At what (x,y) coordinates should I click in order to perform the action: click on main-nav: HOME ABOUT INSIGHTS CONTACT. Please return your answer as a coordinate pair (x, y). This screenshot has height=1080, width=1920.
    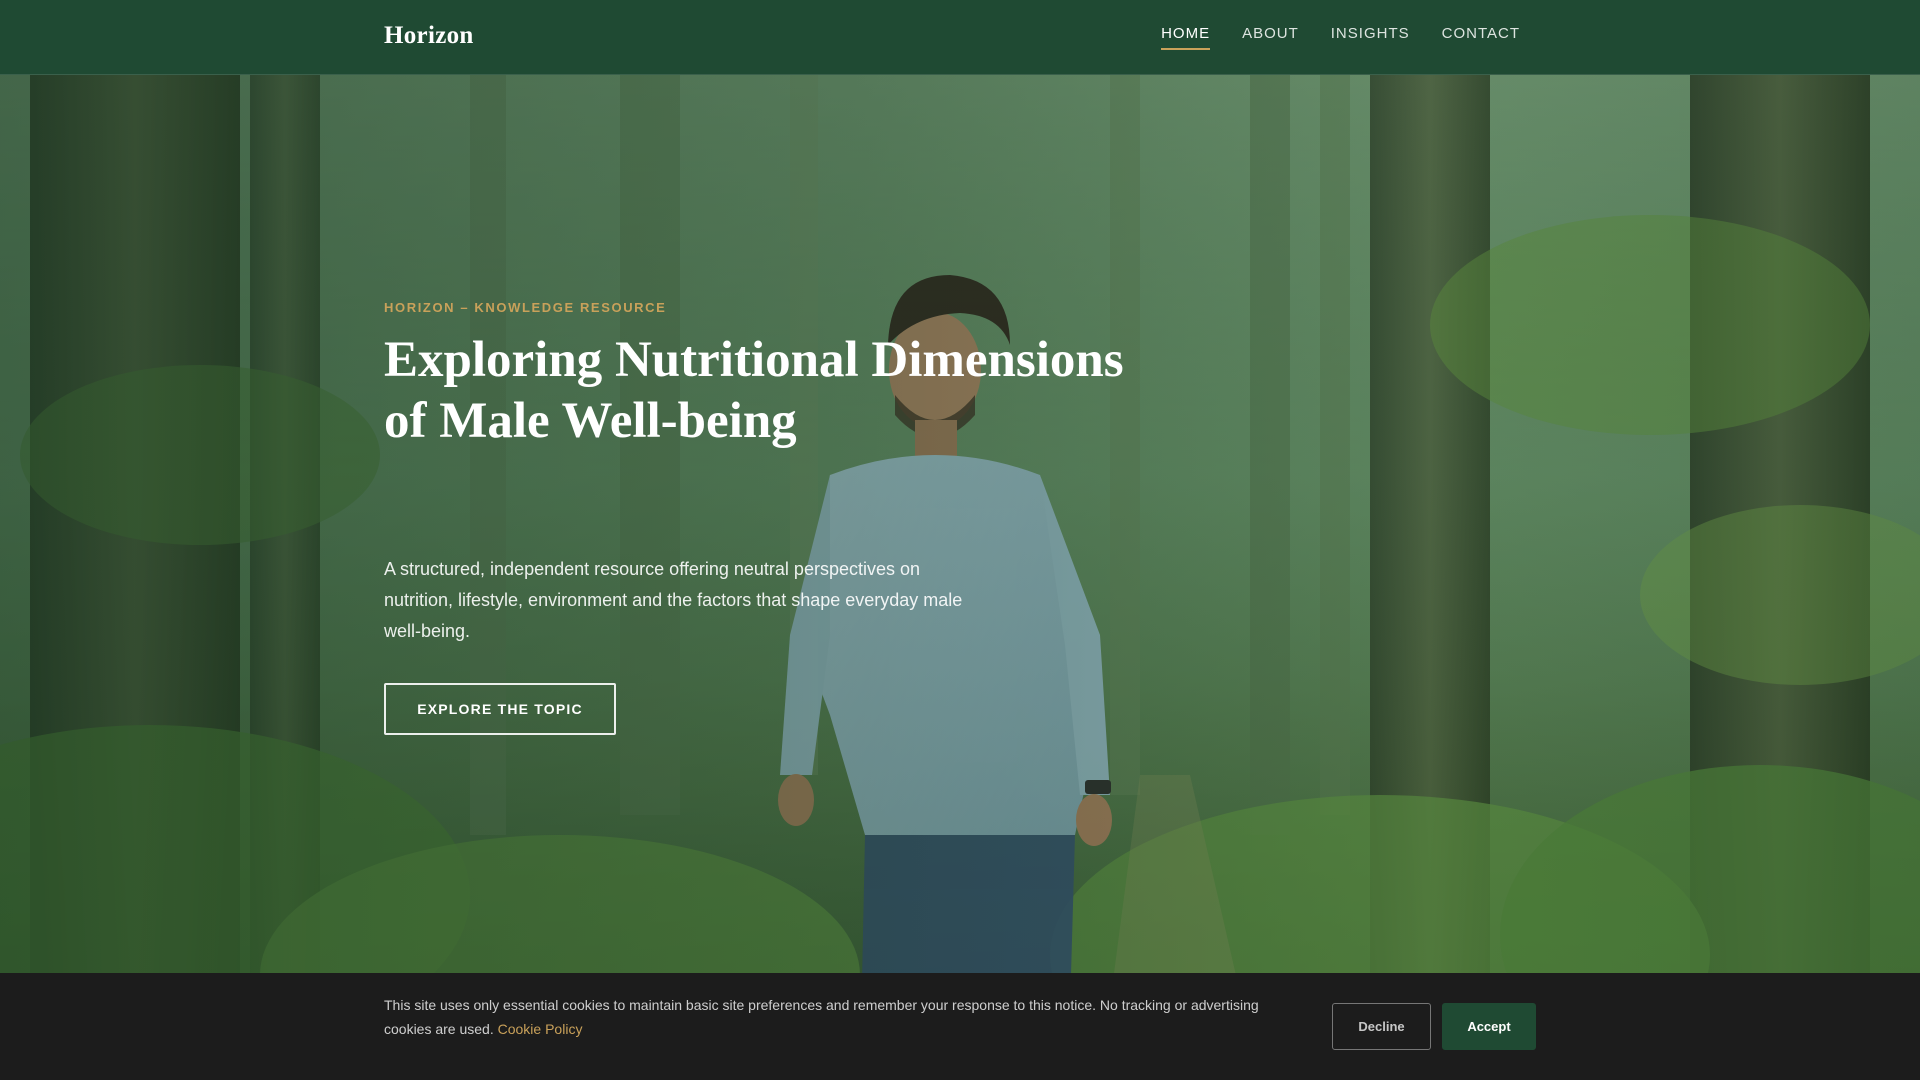
    Looking at the image, I should click on (1340, 37).